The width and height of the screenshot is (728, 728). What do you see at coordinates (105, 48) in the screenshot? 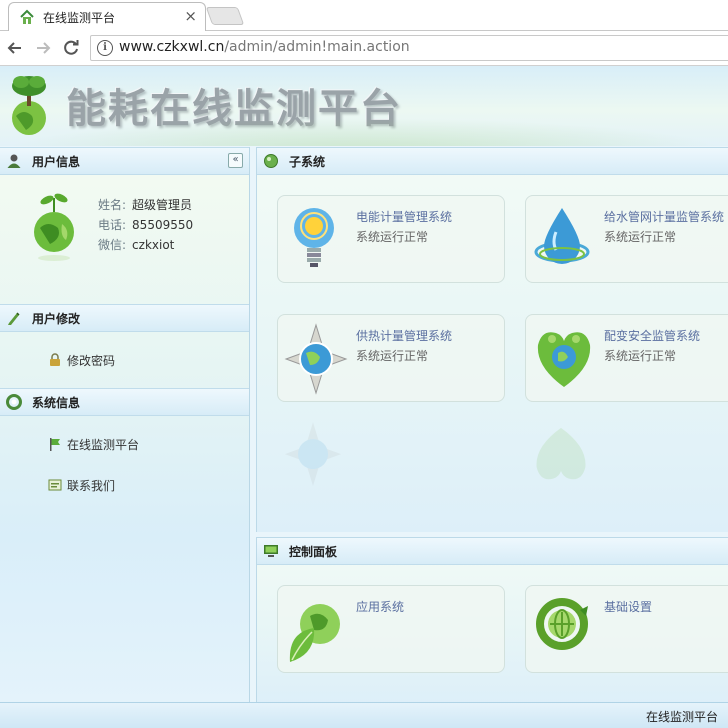
I see `site-info-icon: i` at bounding box center [105, 48].